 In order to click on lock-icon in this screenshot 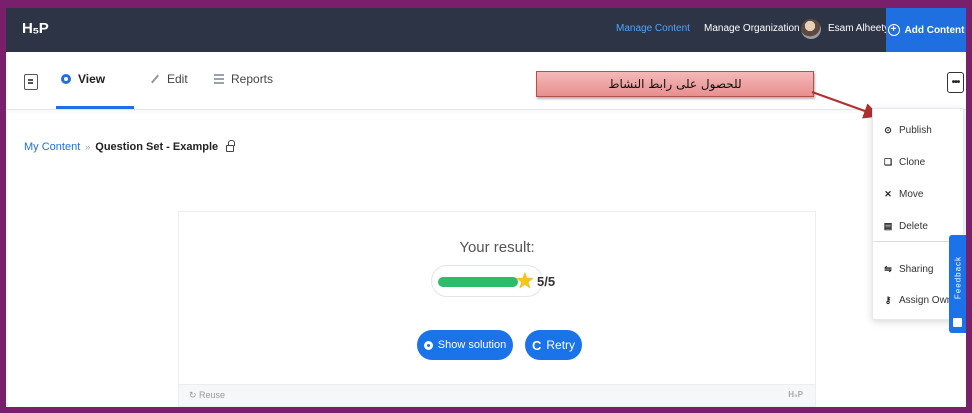, I will do `click(230, 146)`.